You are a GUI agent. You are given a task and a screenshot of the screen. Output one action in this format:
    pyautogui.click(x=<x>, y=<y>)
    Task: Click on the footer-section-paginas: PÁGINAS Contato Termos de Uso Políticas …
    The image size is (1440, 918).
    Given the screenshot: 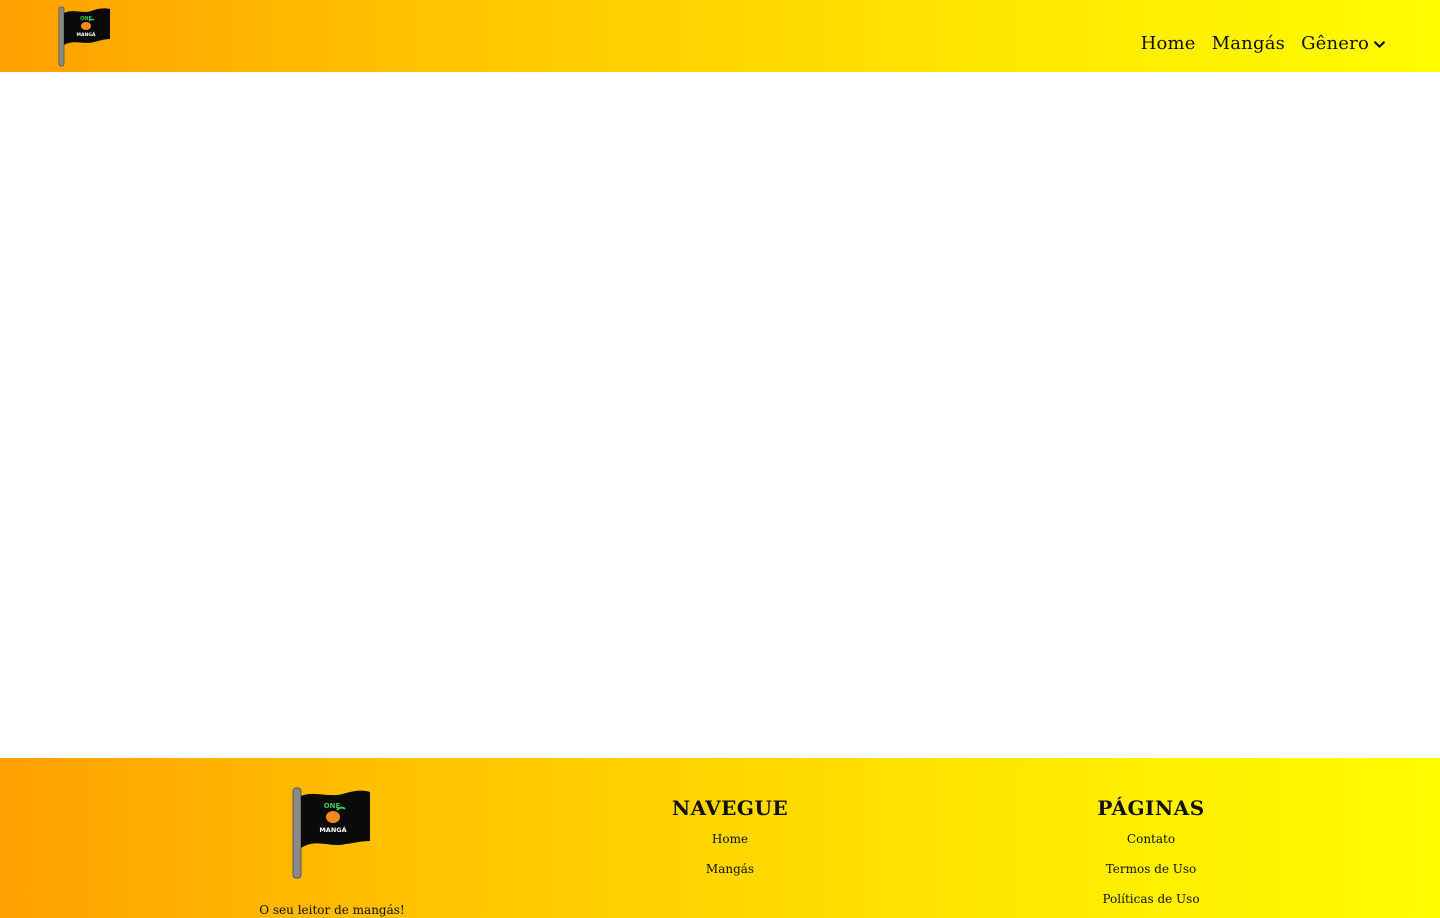 What is the action you would take?
    pyautogui.click(x=1151, y=836)
    